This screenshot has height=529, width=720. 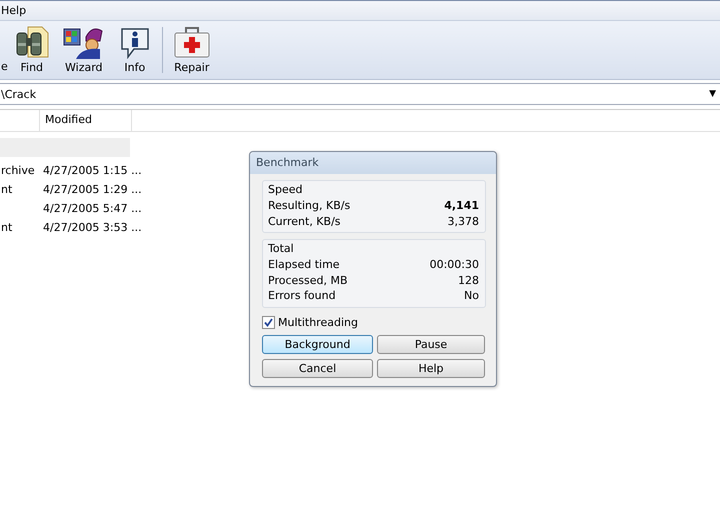 What do you see at coordinates (268, 322) in the screenshot?
I see `checkbox` at bounding box center [268, 322].